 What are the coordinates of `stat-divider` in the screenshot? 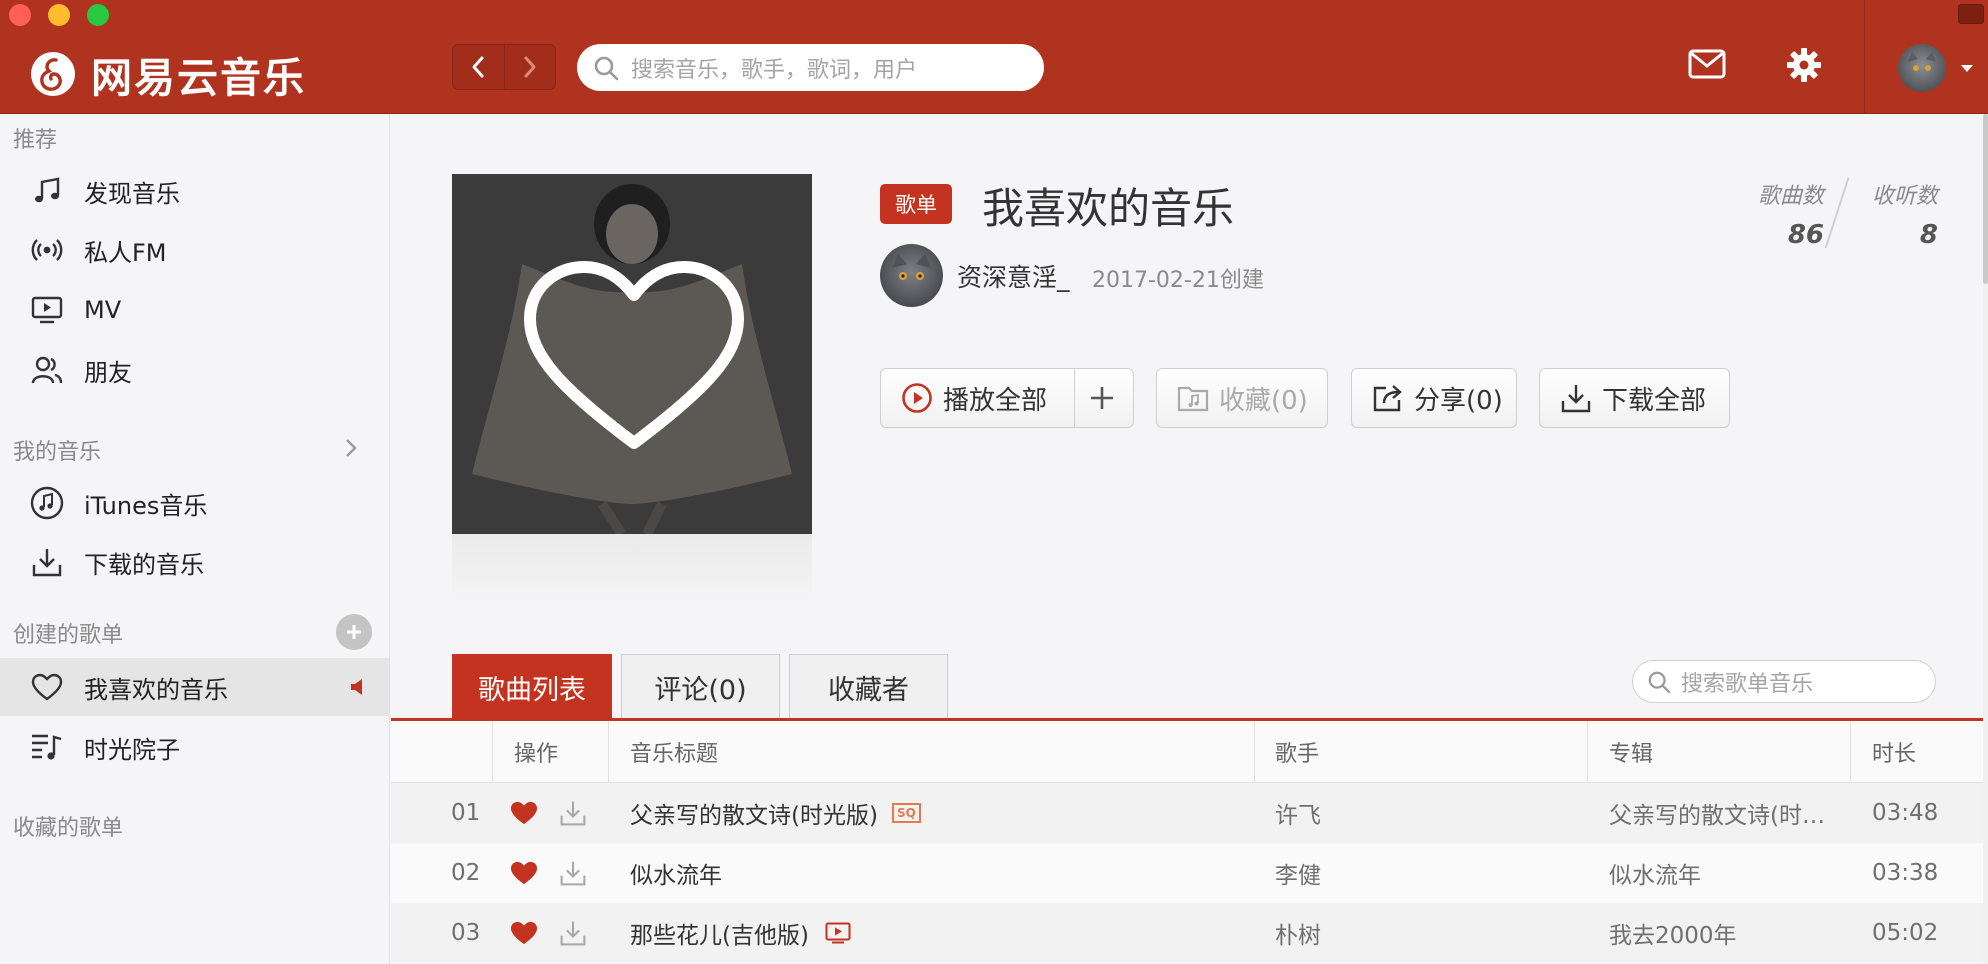 It's located at (1837, 213).